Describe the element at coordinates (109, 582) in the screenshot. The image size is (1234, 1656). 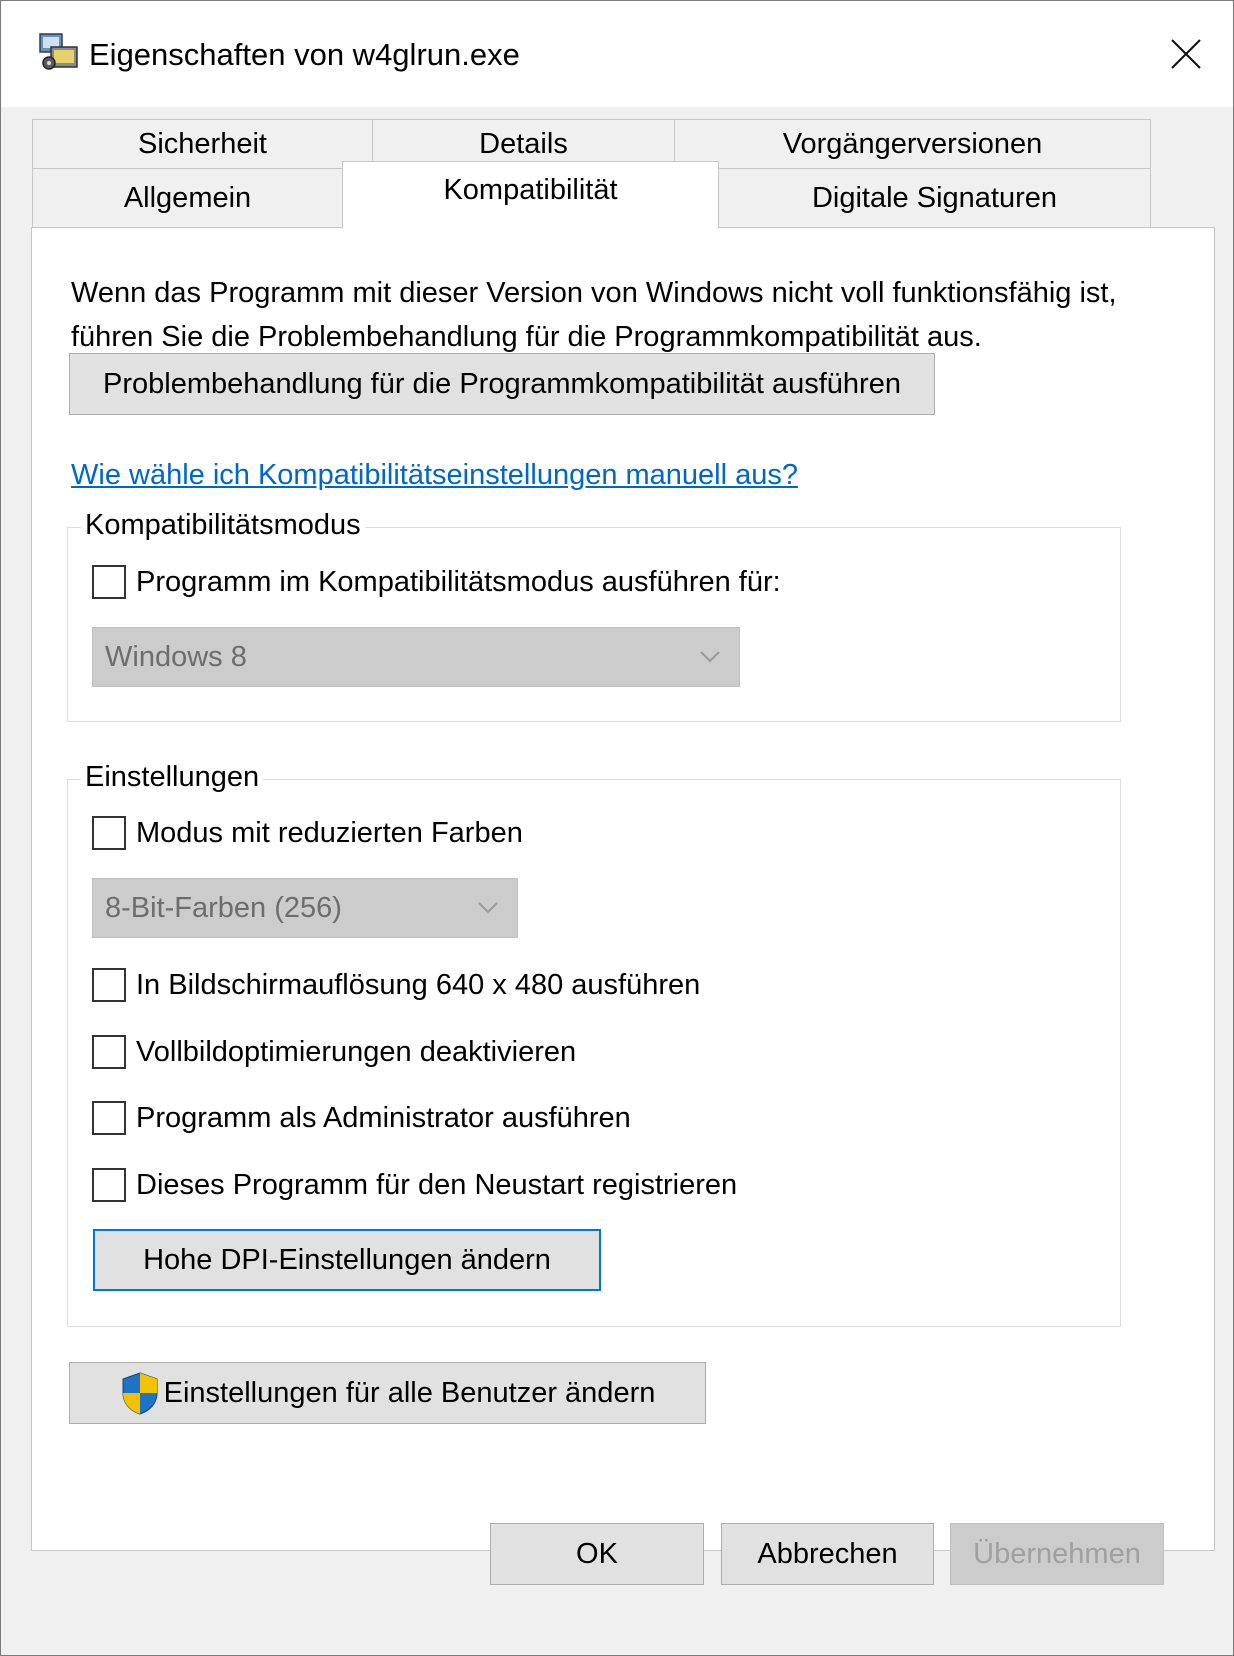
I see `compat-mode-checkbox` at that location.